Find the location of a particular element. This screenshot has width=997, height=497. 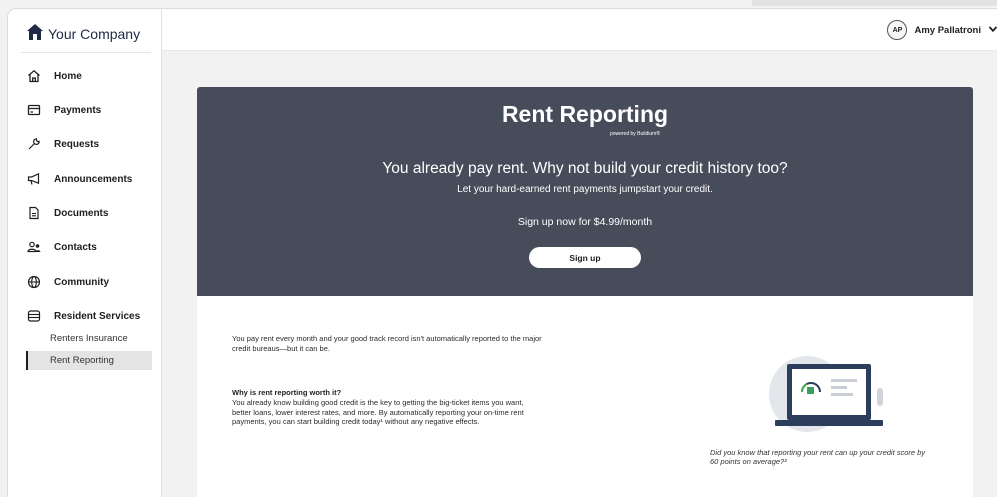

laptop-credit-icon is located at coordinates (830, 396).